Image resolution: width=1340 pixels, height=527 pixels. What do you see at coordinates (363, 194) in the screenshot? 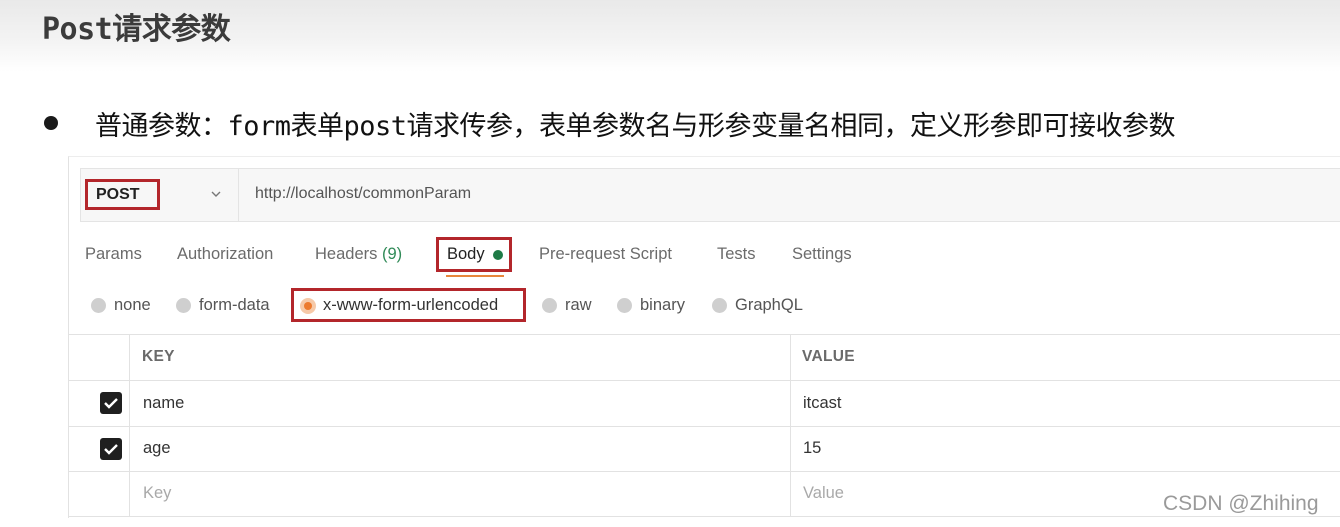
I see `url-input: http://localhost/commonParam` at bounding box center [363, 194].